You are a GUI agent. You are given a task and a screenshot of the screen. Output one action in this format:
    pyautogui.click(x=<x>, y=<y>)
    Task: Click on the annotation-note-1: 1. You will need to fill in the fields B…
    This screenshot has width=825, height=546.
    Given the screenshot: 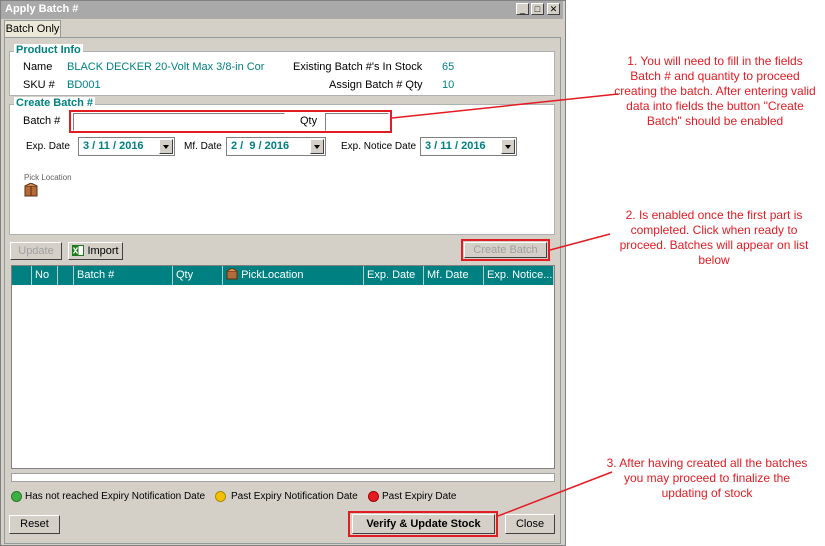 What is the action you would take?
    pyautogui.click(x=715, y=91)
    